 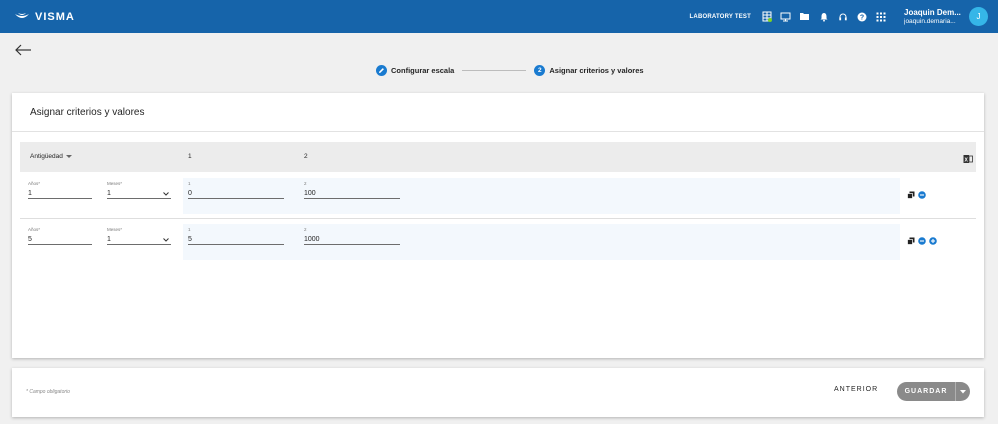 I want to click on caret-down-icon, so click(x=963, y=391).